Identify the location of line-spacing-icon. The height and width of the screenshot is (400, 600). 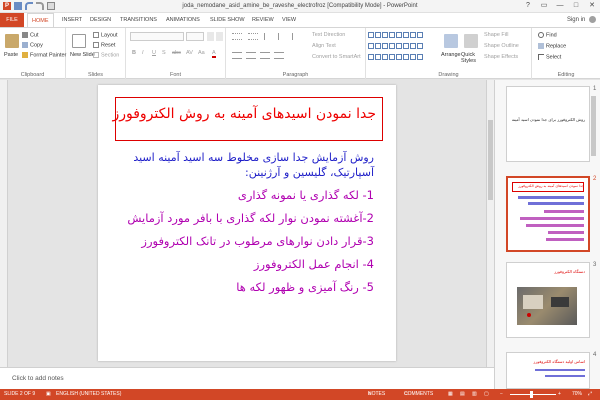
(296, 36).